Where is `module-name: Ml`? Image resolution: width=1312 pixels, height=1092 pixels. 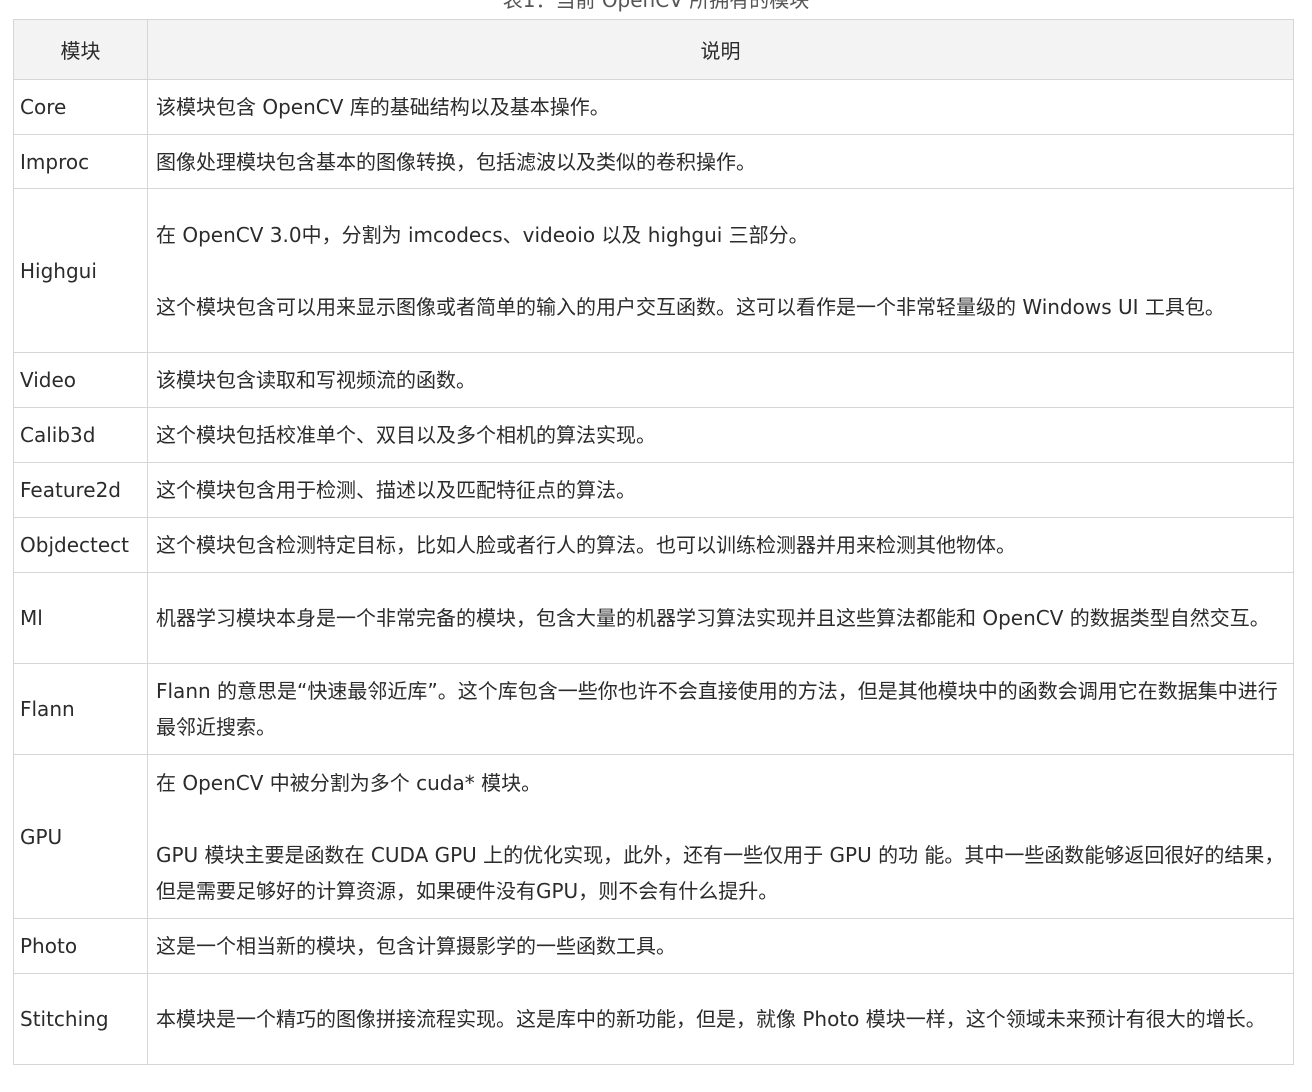
module-name: Ml is located at coordinates (80, 618).